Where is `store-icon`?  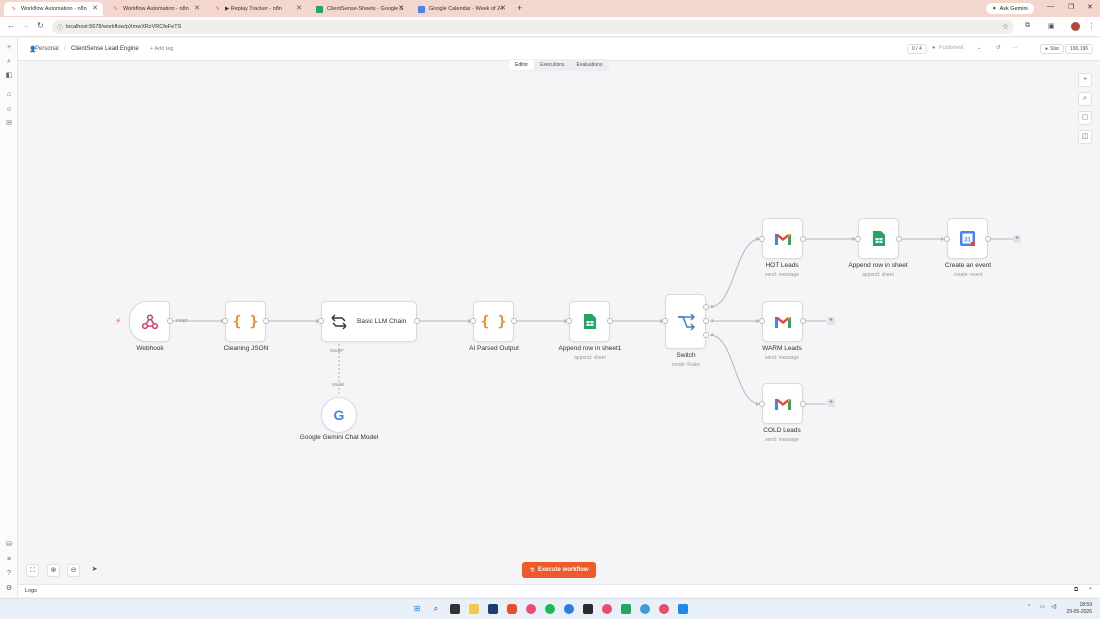 store-icon is located at coordinates (493, 609).